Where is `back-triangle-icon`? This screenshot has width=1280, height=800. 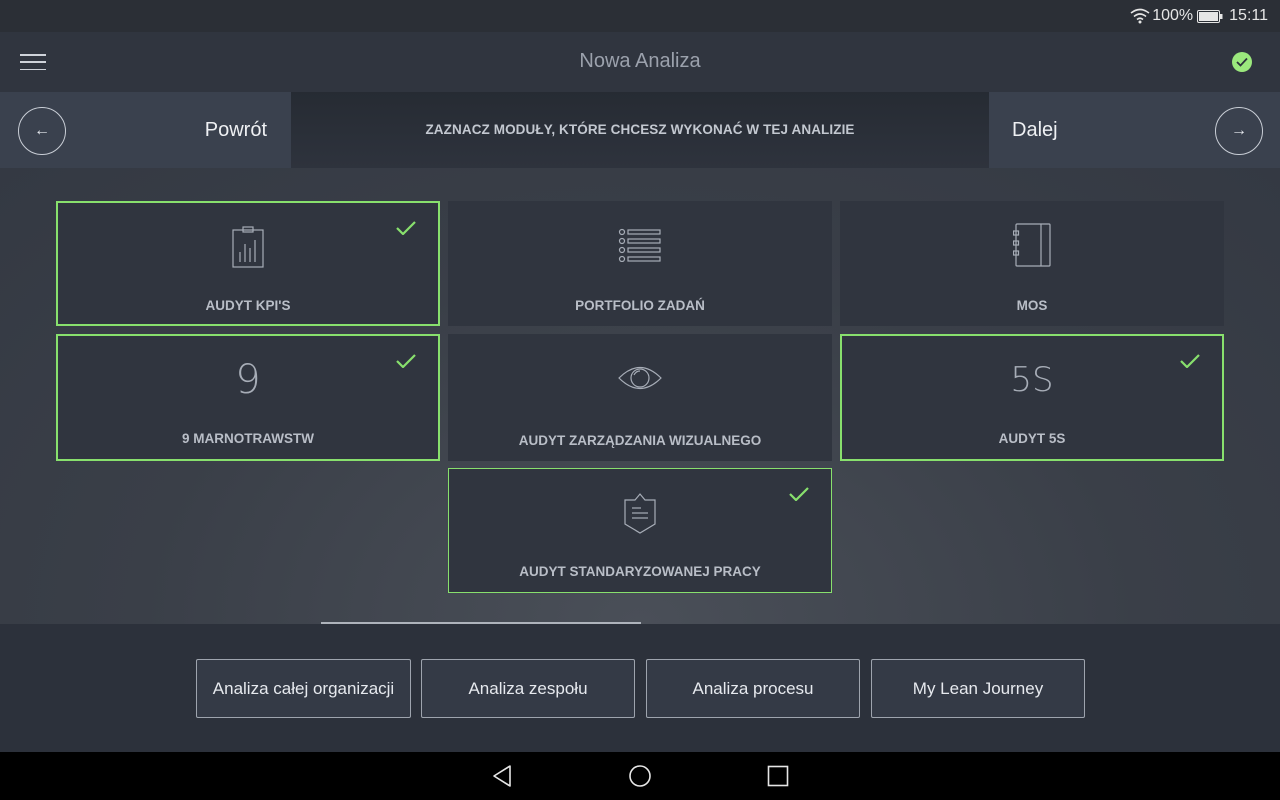 back-triangle-icon is located at coordinates (502, 776).